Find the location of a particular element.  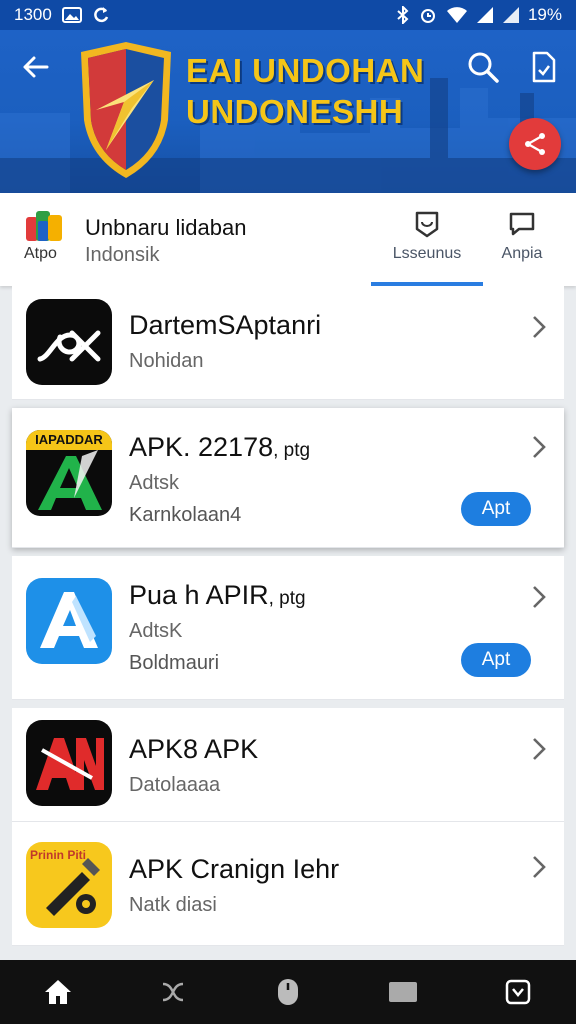

arrow-left-icon is located at coordinates (36, 67).